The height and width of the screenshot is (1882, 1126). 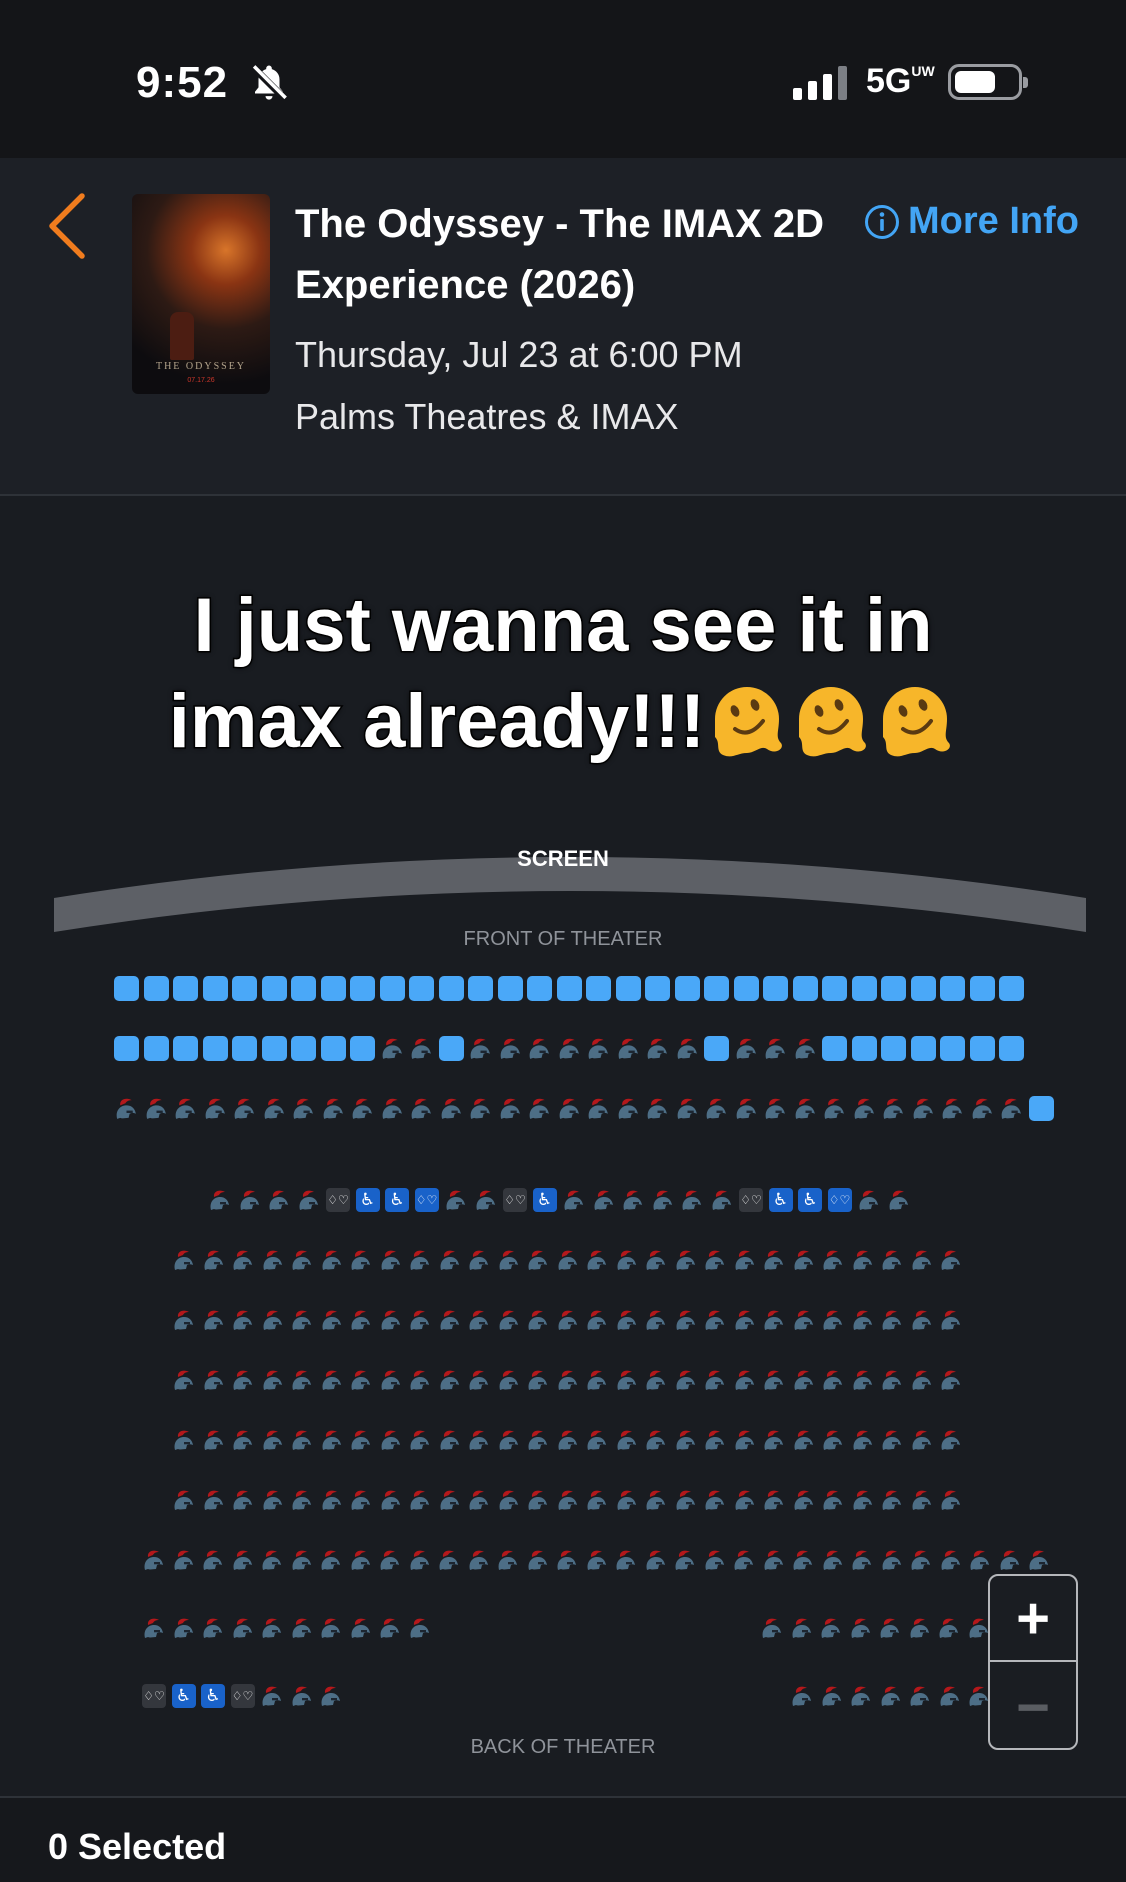 I want to click on caption-line-1: I just wanna see it in, so click(x=563, y=626).